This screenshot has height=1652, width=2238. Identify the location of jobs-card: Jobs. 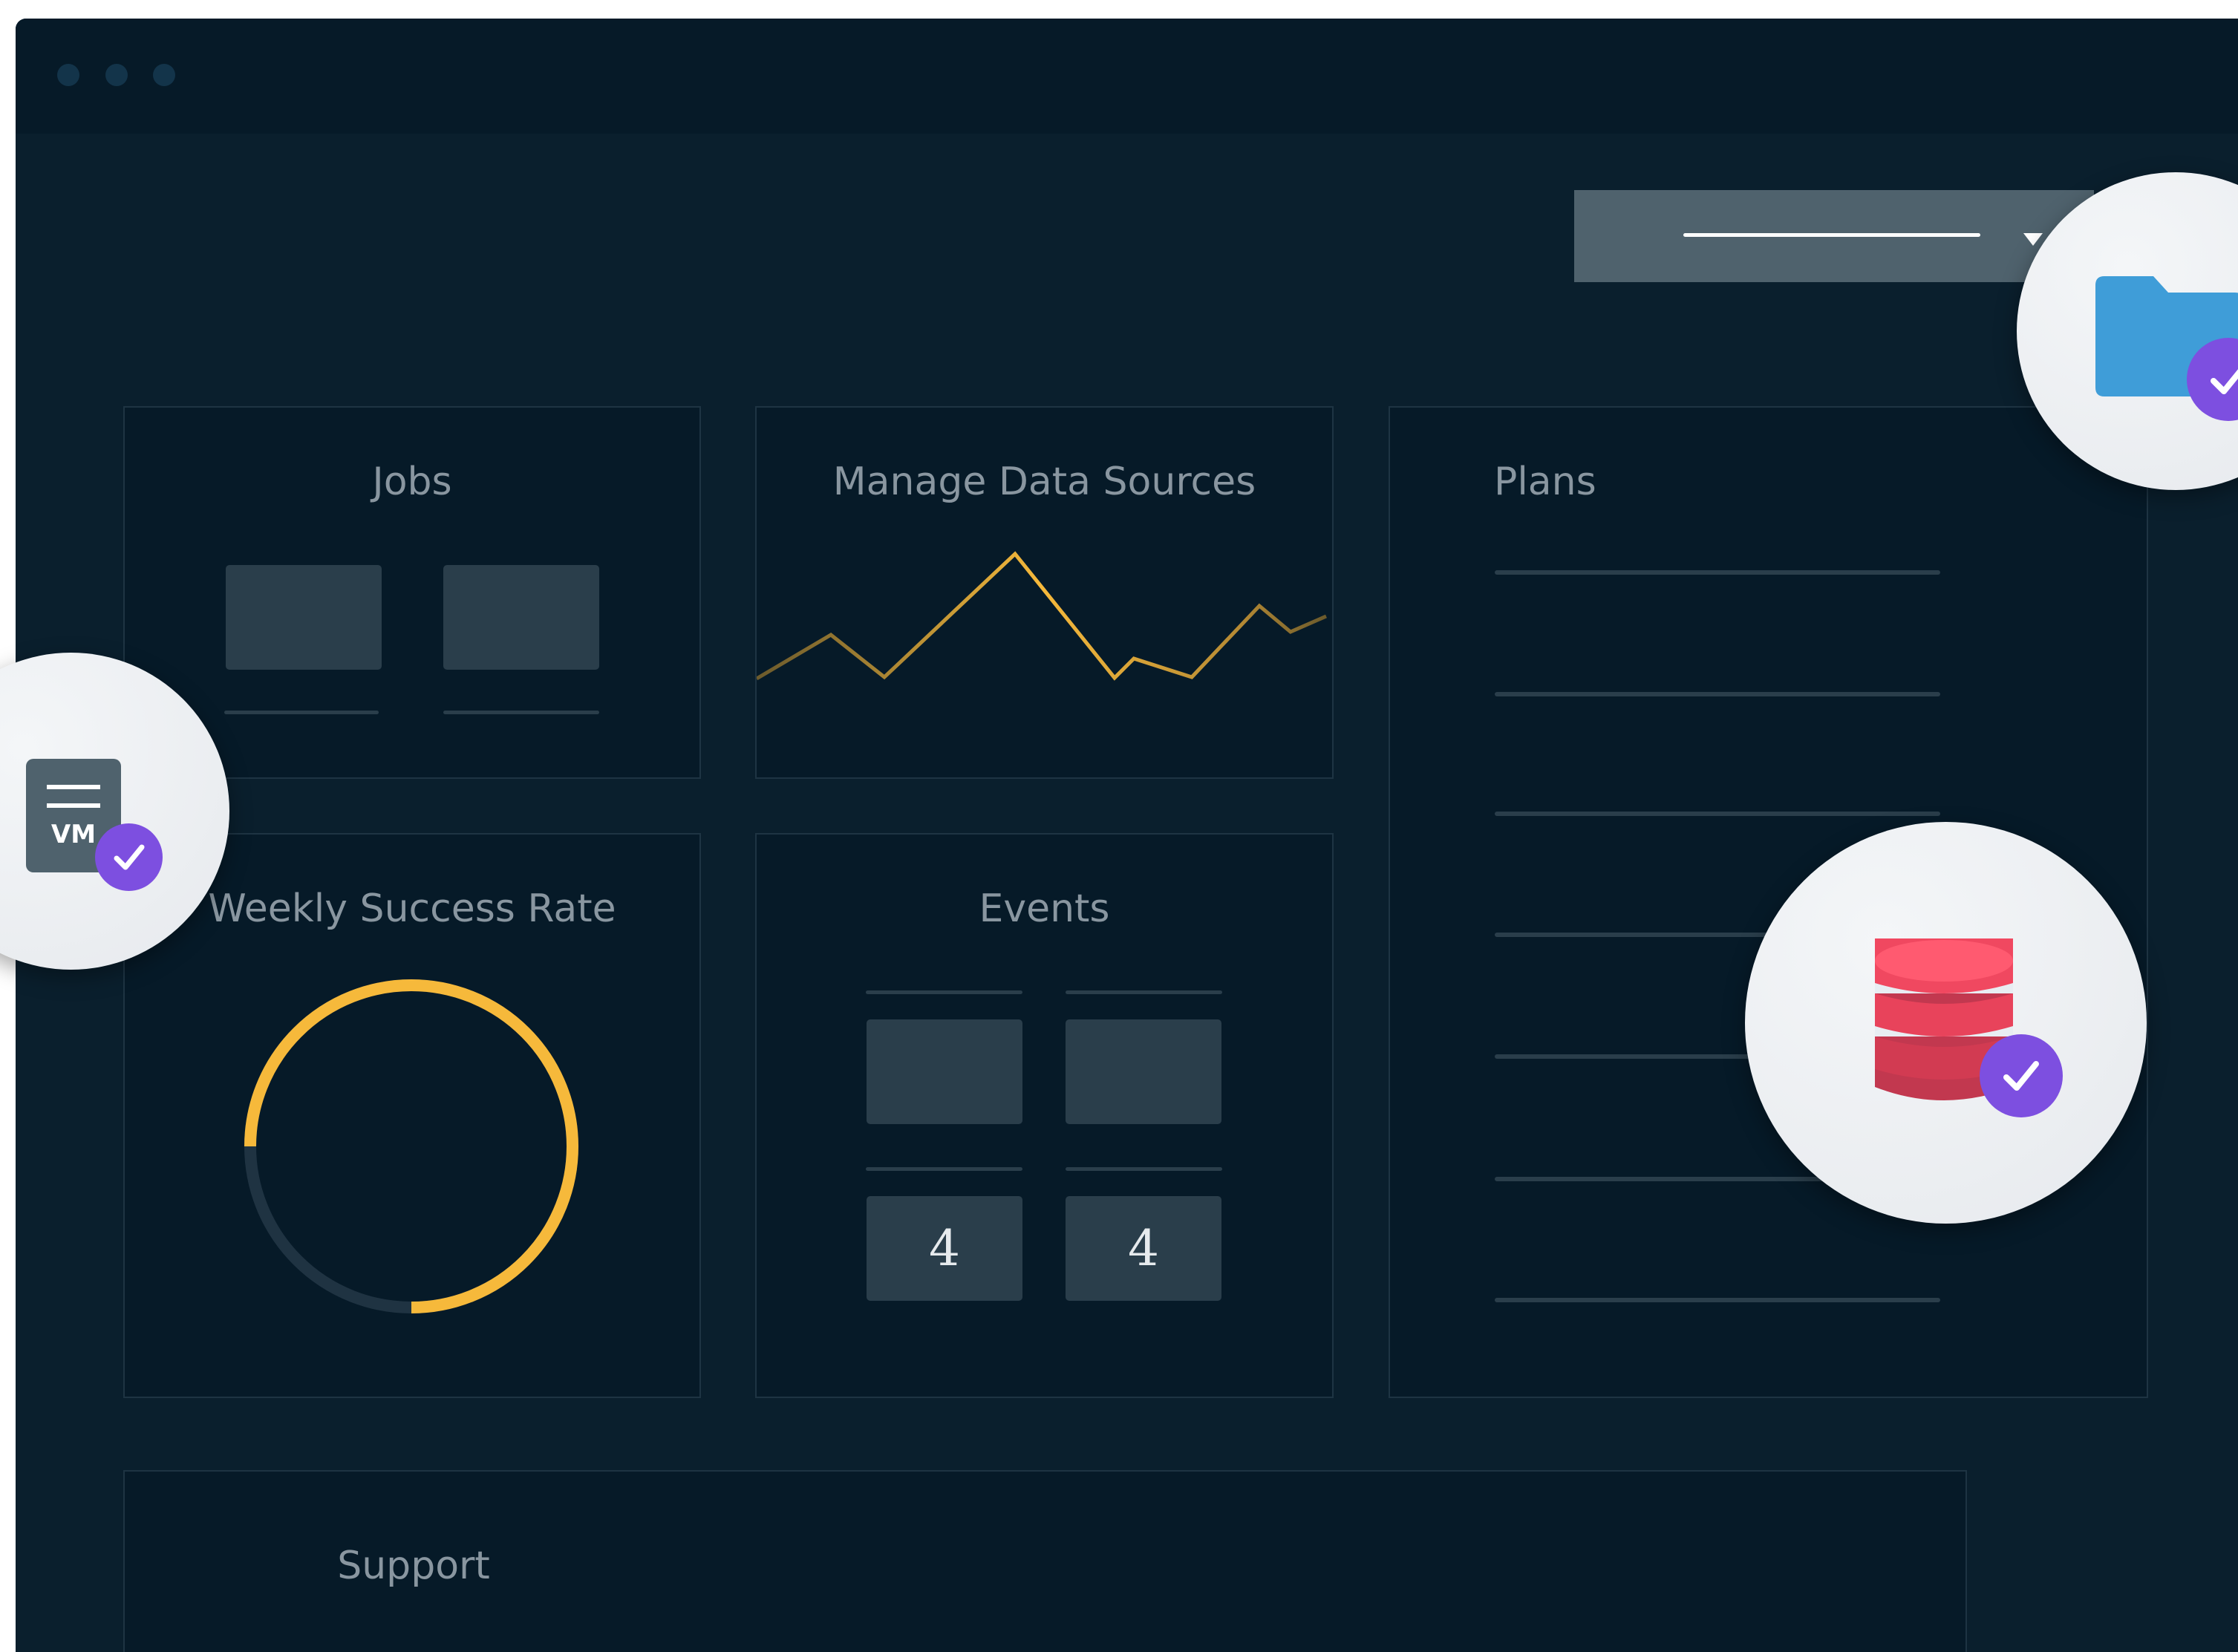
(412, 592).